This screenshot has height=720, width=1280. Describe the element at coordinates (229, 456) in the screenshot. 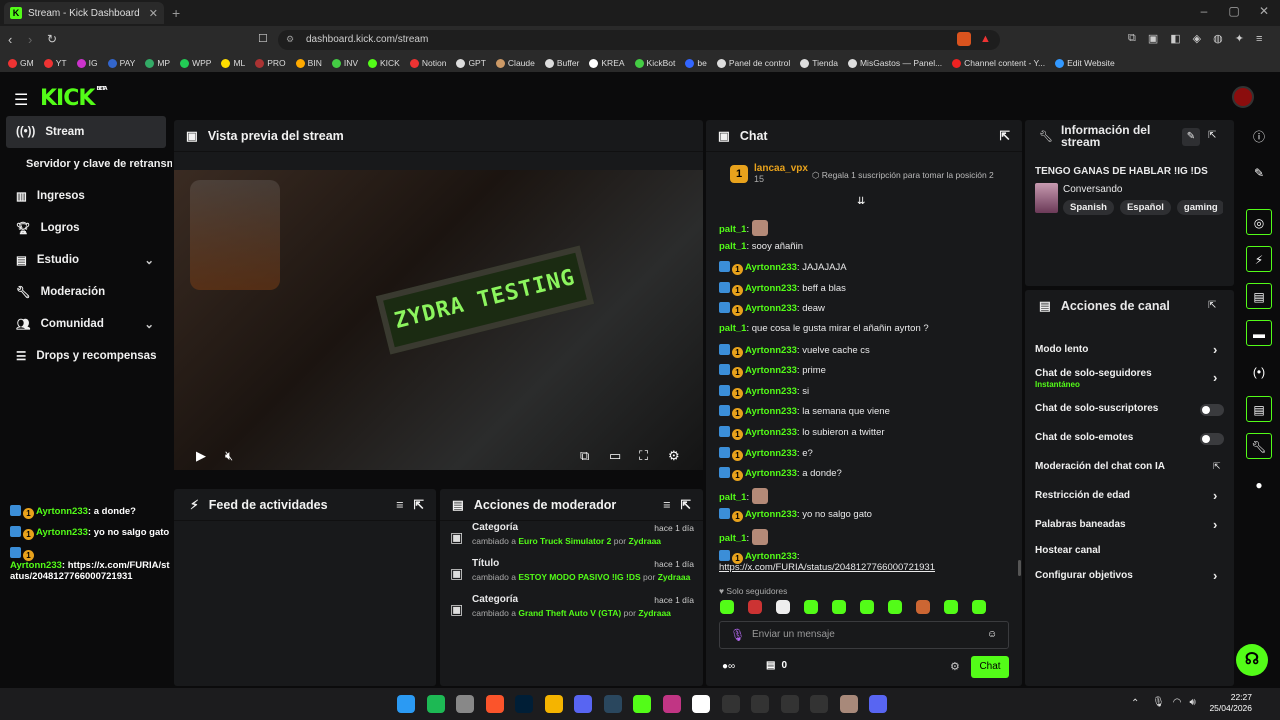

I see `mute-icon: 🔇︎` at that location.